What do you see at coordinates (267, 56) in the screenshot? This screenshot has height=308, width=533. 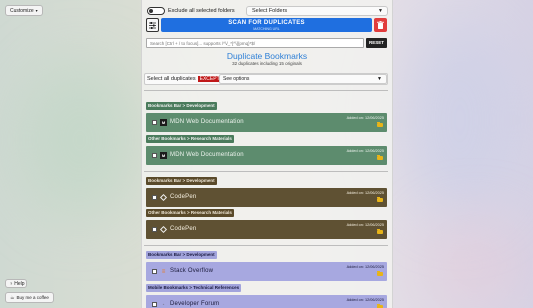 I see `page-title: Duplicate Bookmarks` at bounding box center [267, 56].